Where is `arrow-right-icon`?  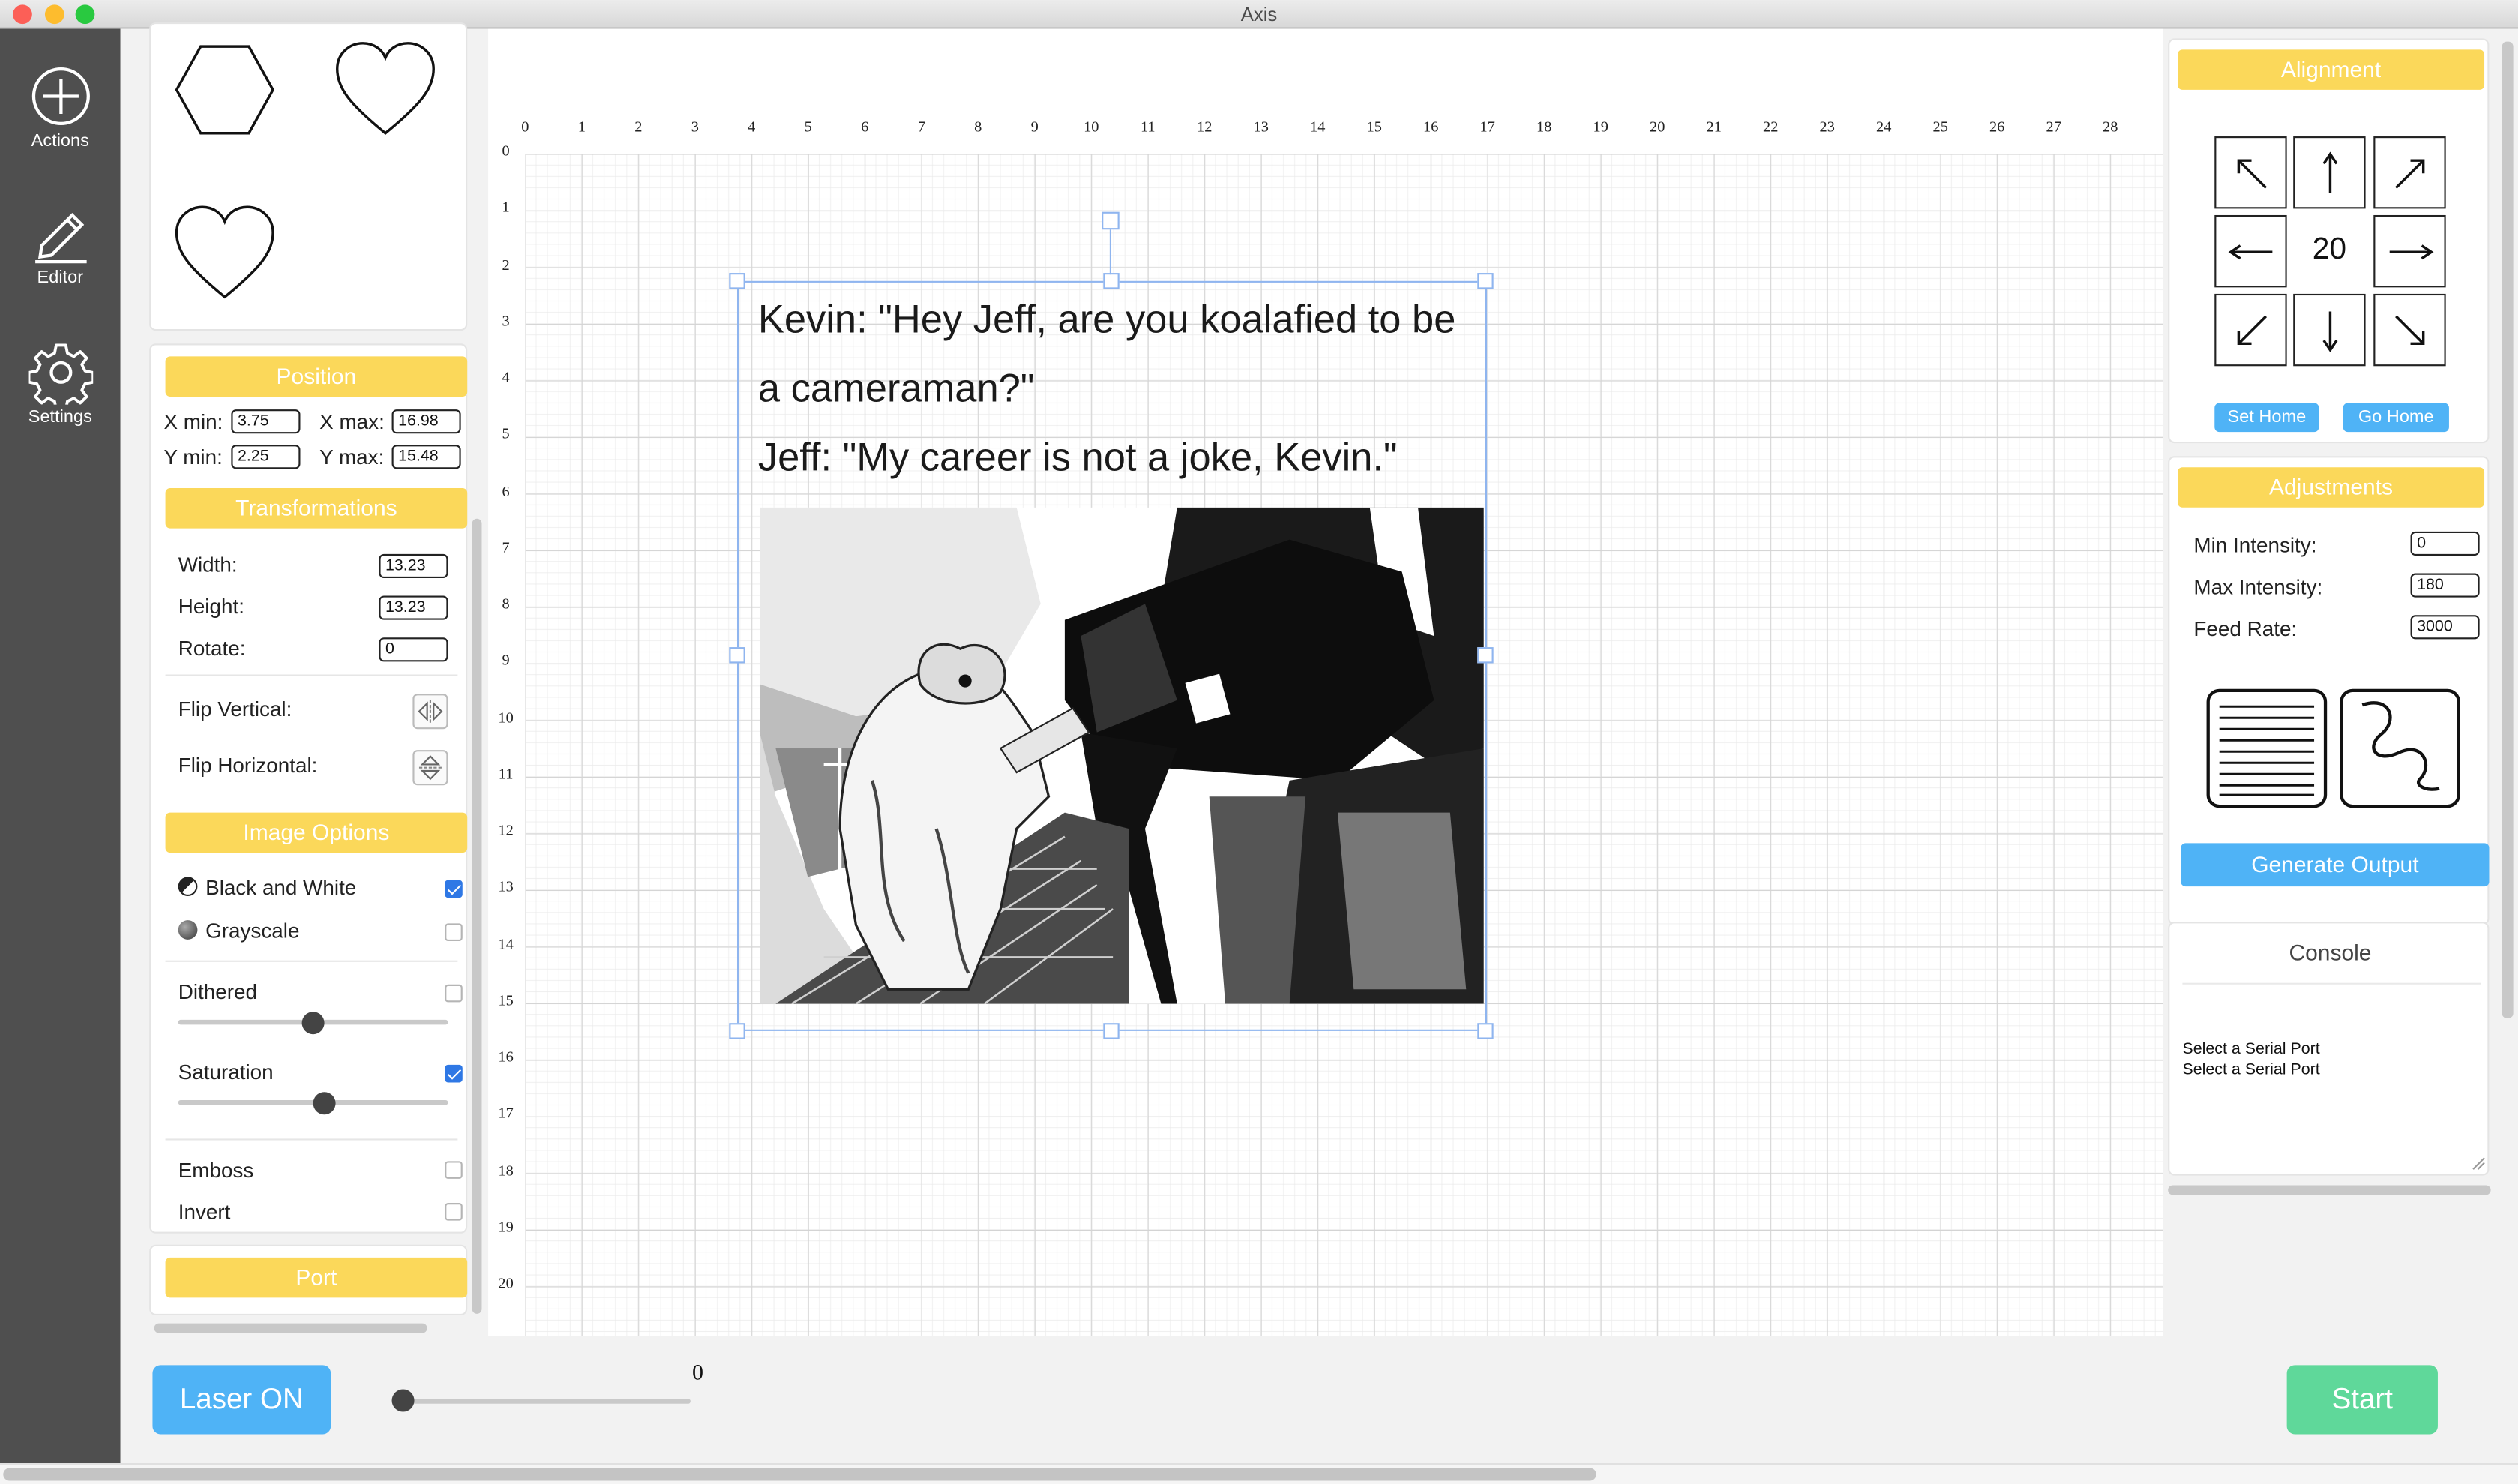 arrow-right-icon is located at coordinates (2411, 252).